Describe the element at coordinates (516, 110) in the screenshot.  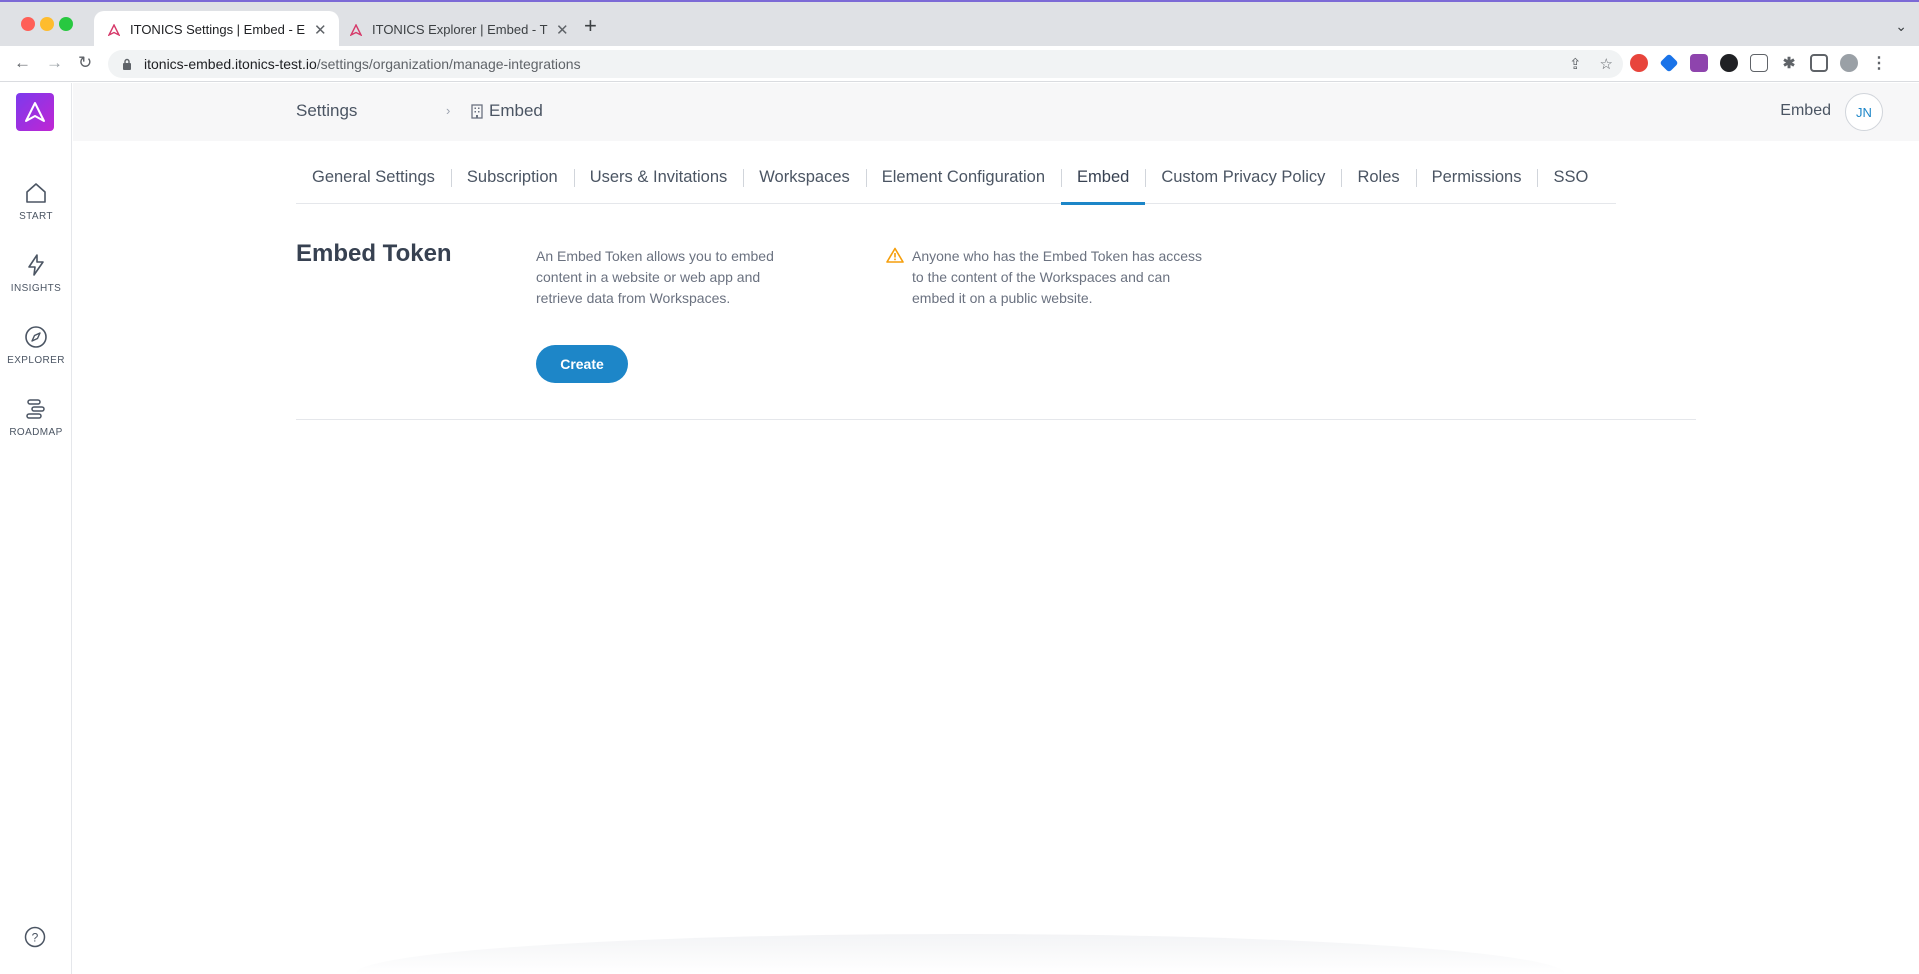
I see `breadcrumb-current-label: Embed` at that location.